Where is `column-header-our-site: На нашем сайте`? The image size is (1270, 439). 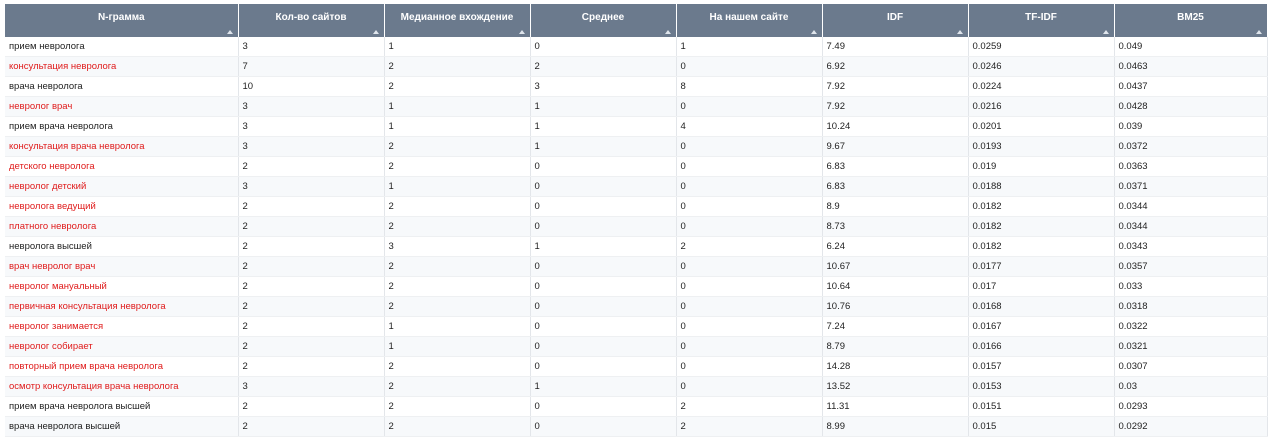 column-header-our-site: На нашем сайте is located at coordinates (749, 20).